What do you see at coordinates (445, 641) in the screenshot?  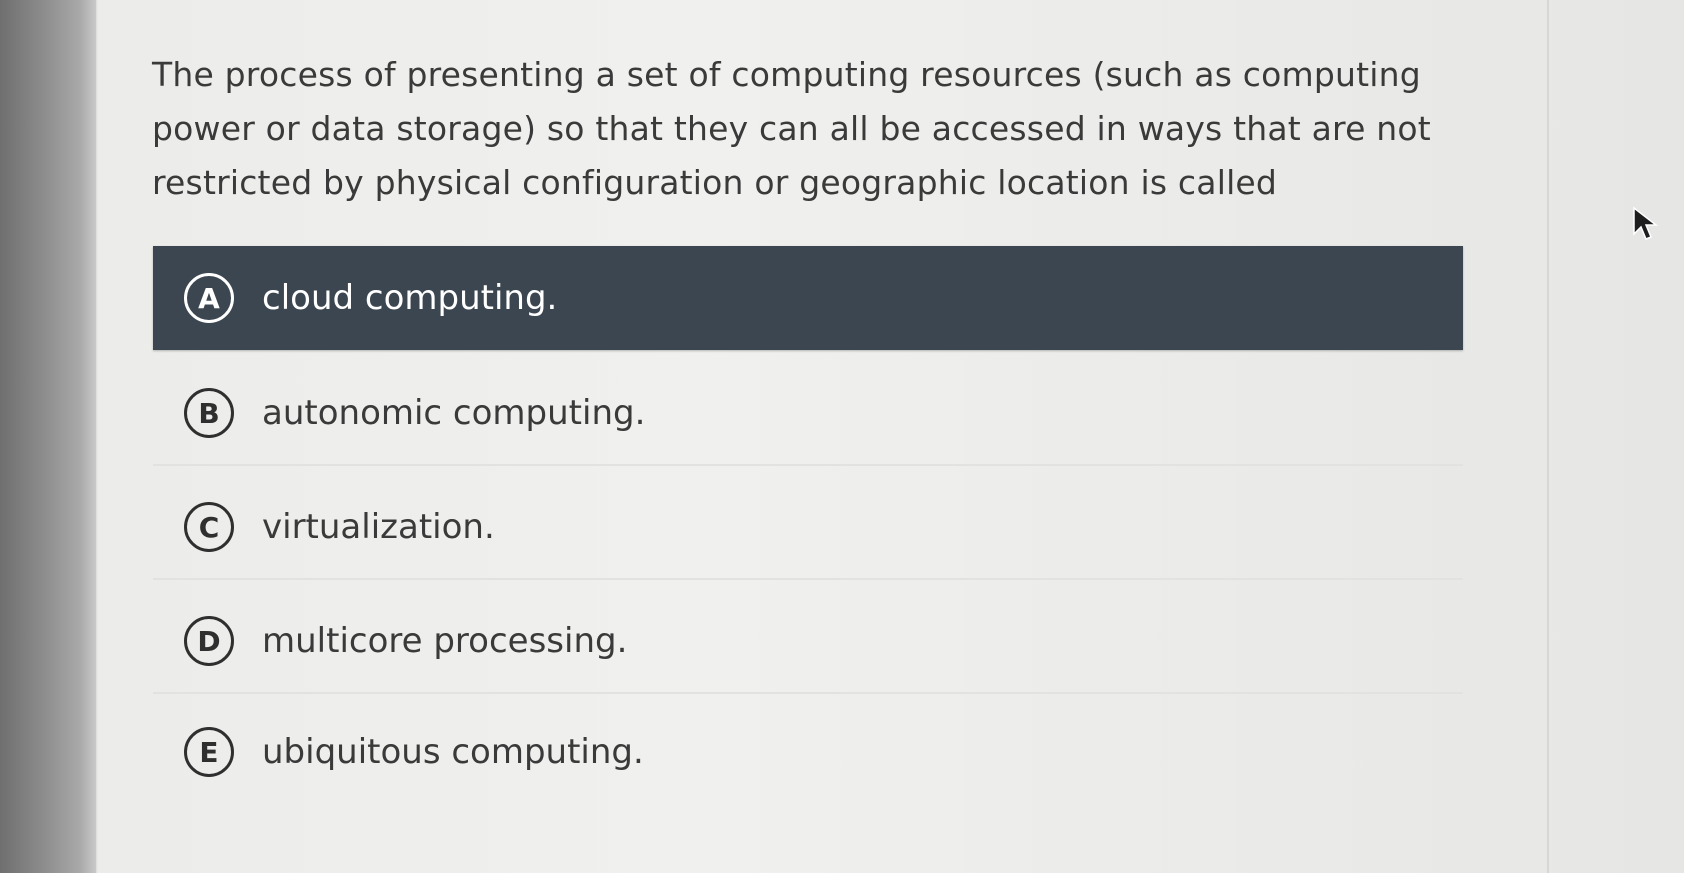 I see `option-label: multicore processing.` at bounding box center [445, 641].